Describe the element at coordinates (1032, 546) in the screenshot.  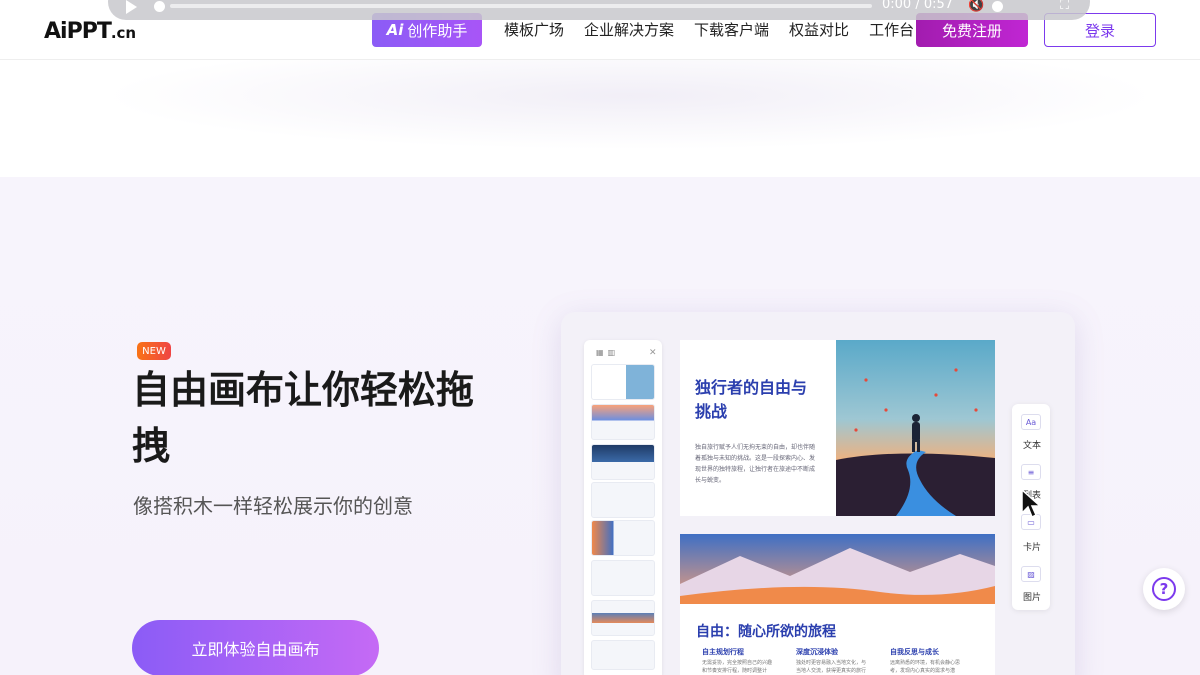
I see `tool-card-label: 卡片` at that location.